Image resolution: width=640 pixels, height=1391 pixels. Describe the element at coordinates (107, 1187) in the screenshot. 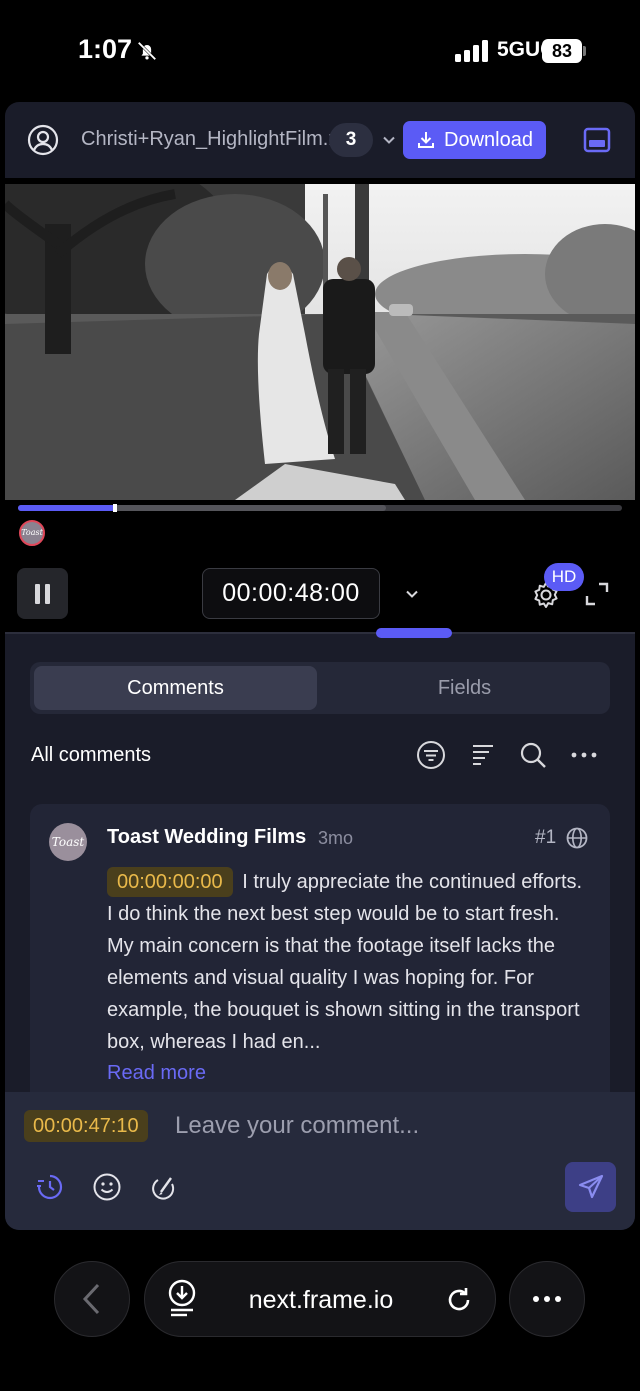

I see `emoji-icon` at that location.